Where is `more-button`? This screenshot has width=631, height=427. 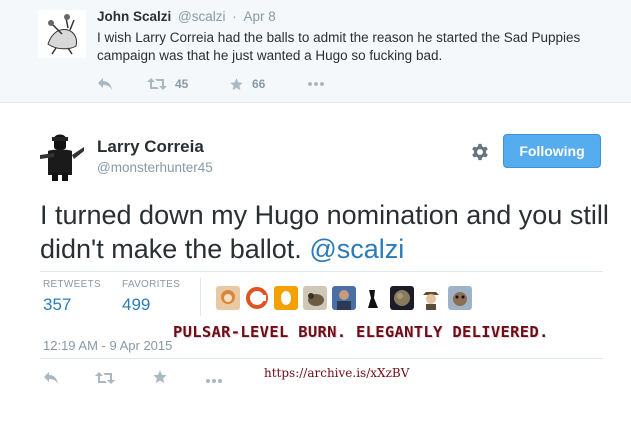 more-button is located at coordinates (316, 84).